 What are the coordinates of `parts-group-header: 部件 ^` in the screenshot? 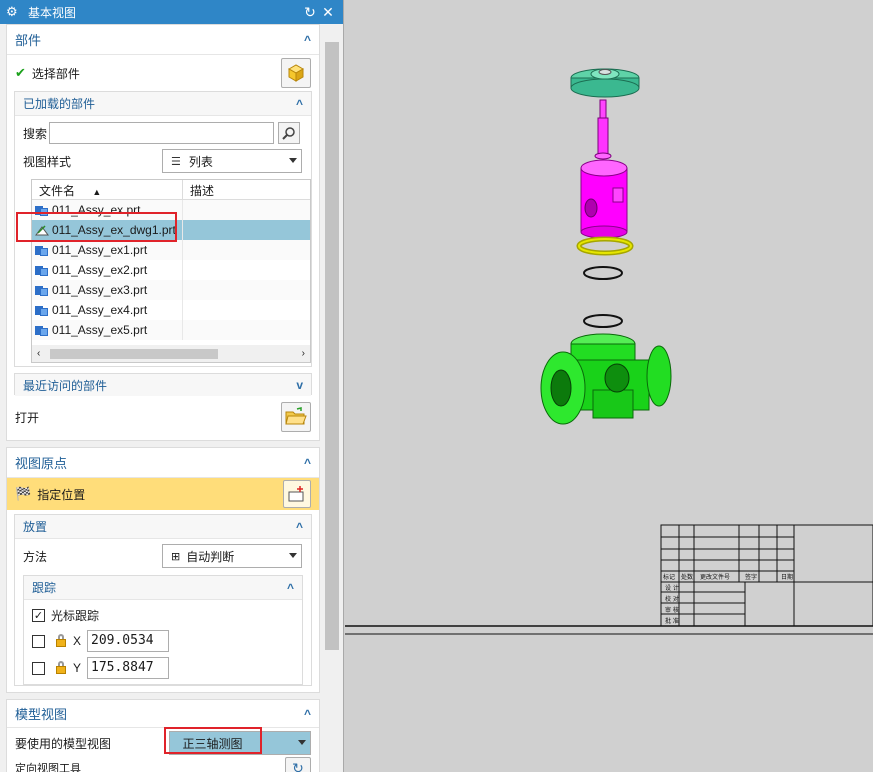 It's located at (163, 40).